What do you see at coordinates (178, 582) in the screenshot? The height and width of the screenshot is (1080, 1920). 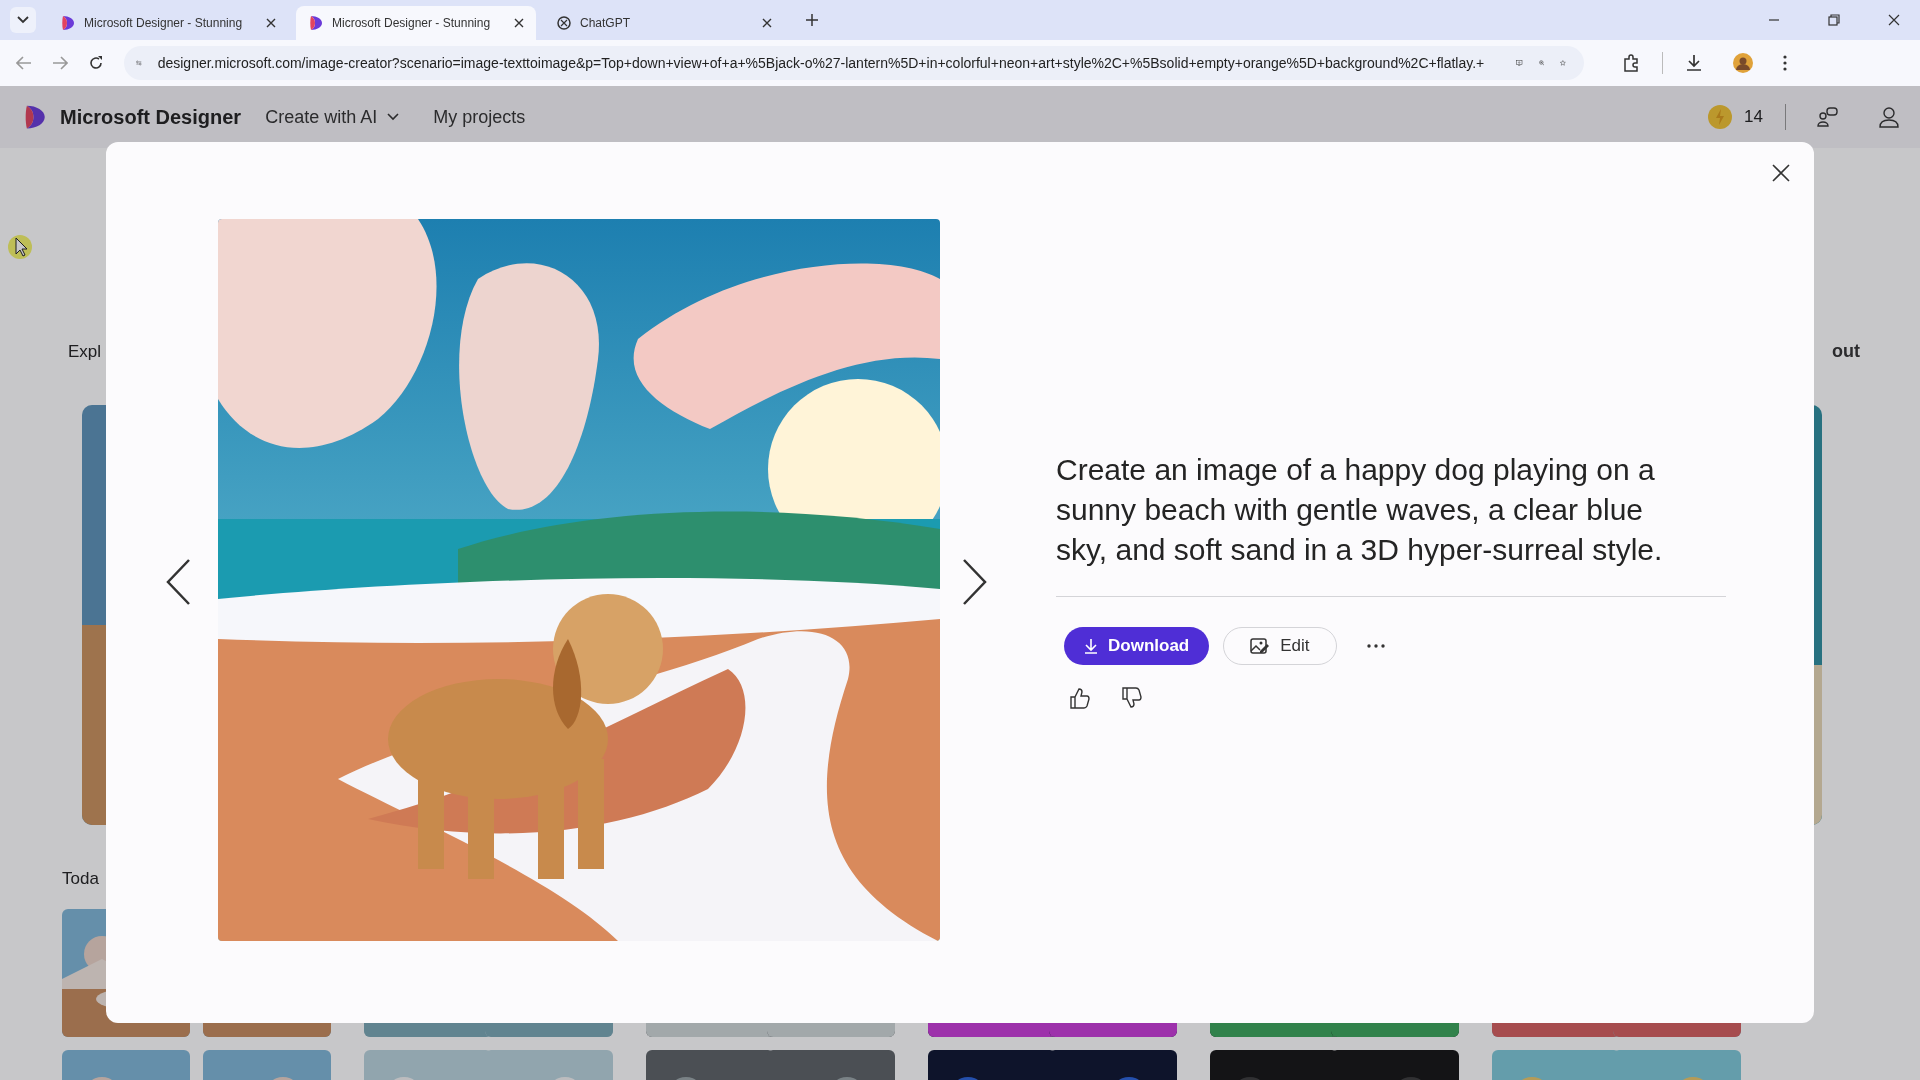 I see `chevron-left-icon` at bounding box center [178, 582].